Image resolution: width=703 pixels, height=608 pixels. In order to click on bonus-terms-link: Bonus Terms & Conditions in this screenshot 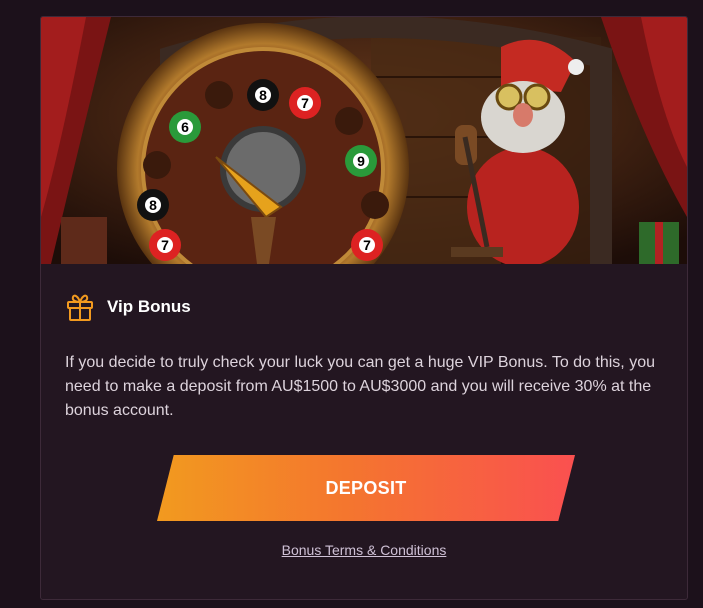, I will do `click(364, 550)`.